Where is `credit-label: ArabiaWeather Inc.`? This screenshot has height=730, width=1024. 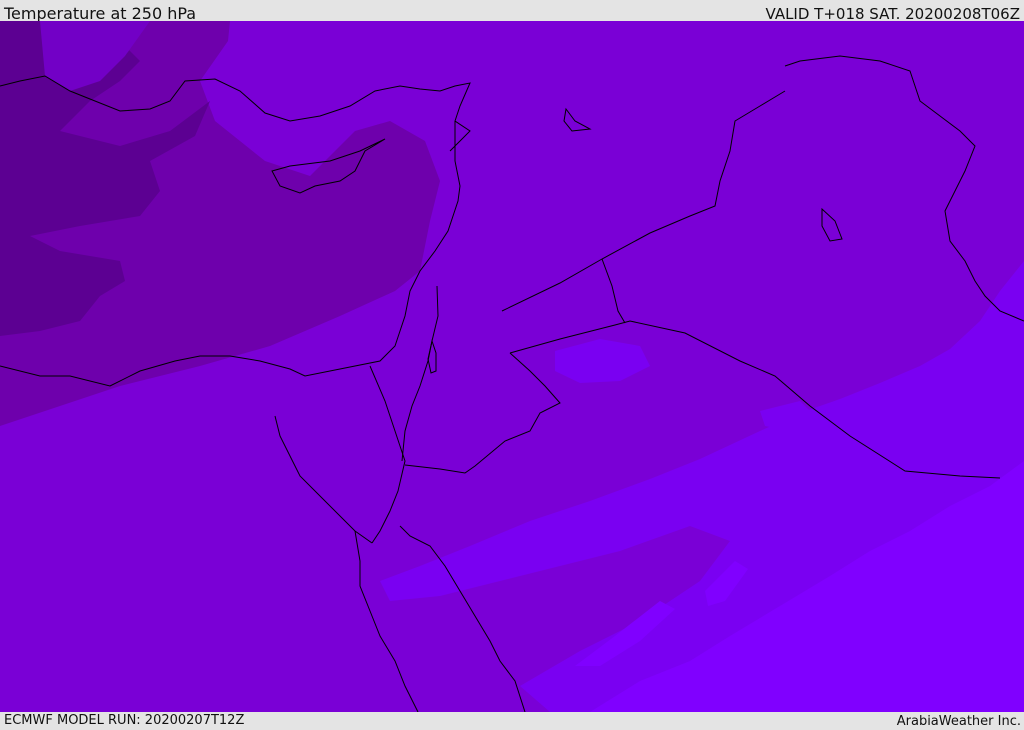
credit-label: ArabiaWeather Inc. is located at coordinates (958, 721).